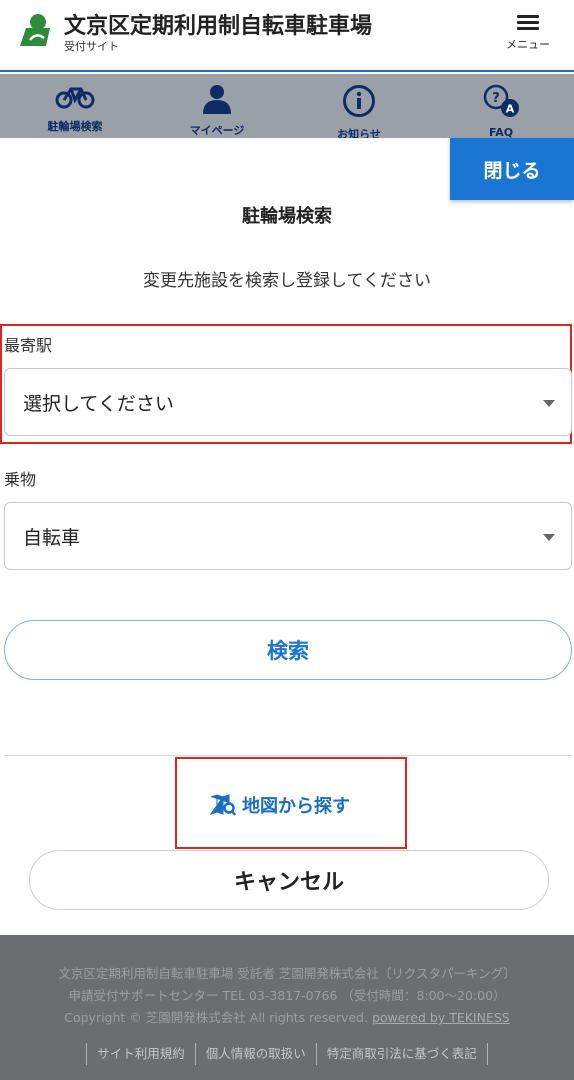 The image size is (574, 1080). Describe the element at coordinates (91, 46) in the screenshot. I see `site-subtitle: 受付サイト` at that location.